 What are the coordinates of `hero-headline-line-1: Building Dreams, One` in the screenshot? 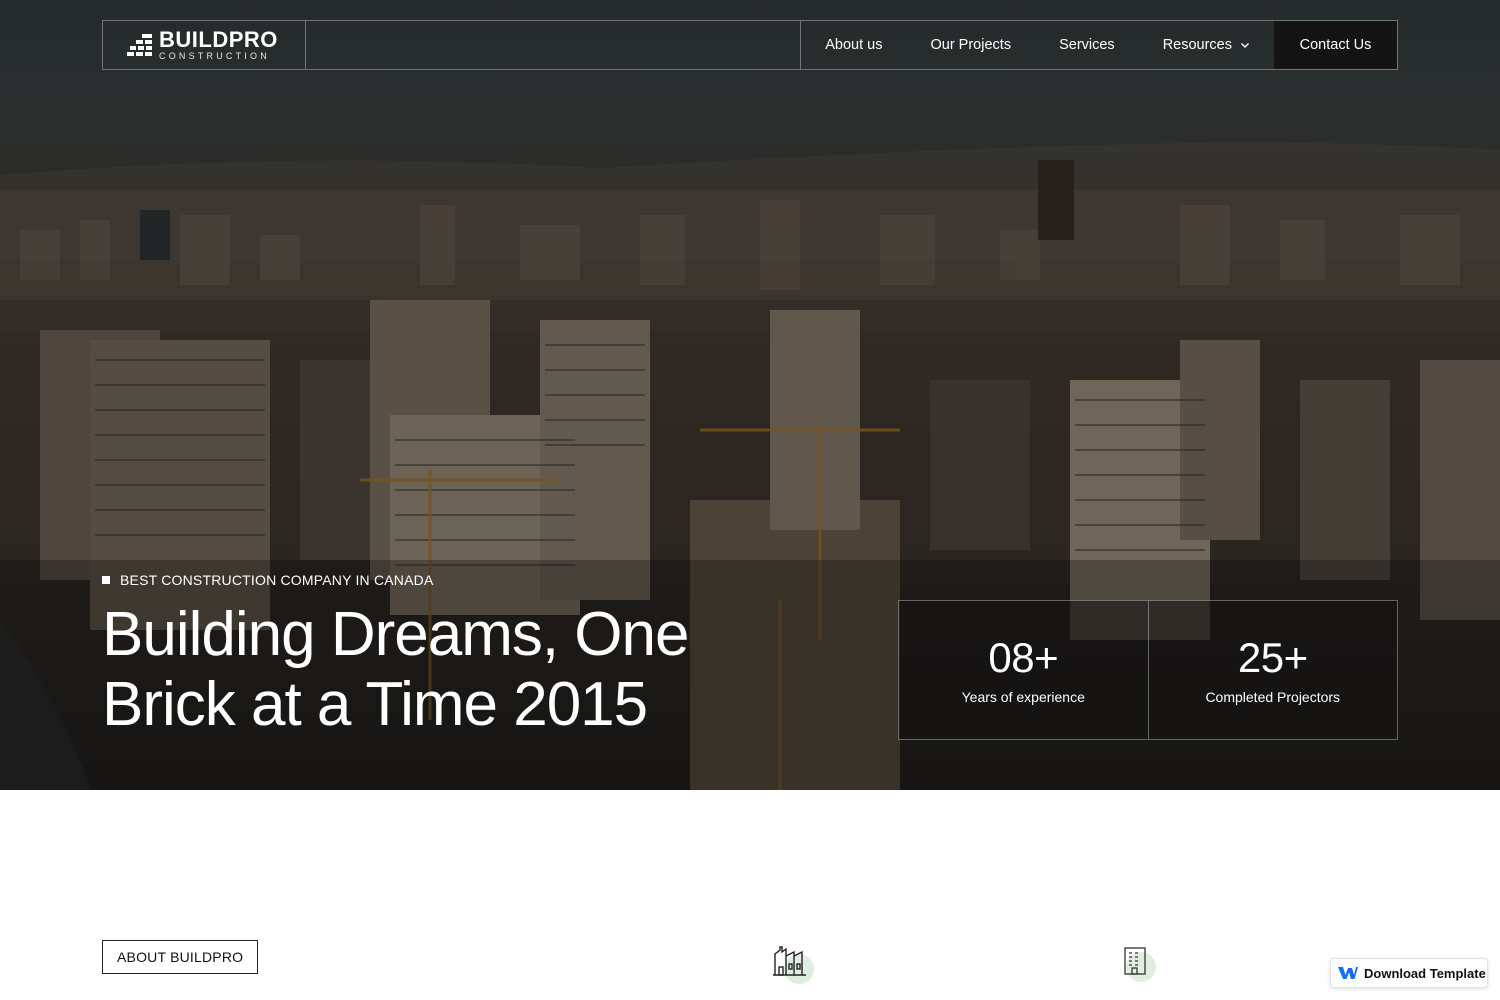 It's located at (395, 634).